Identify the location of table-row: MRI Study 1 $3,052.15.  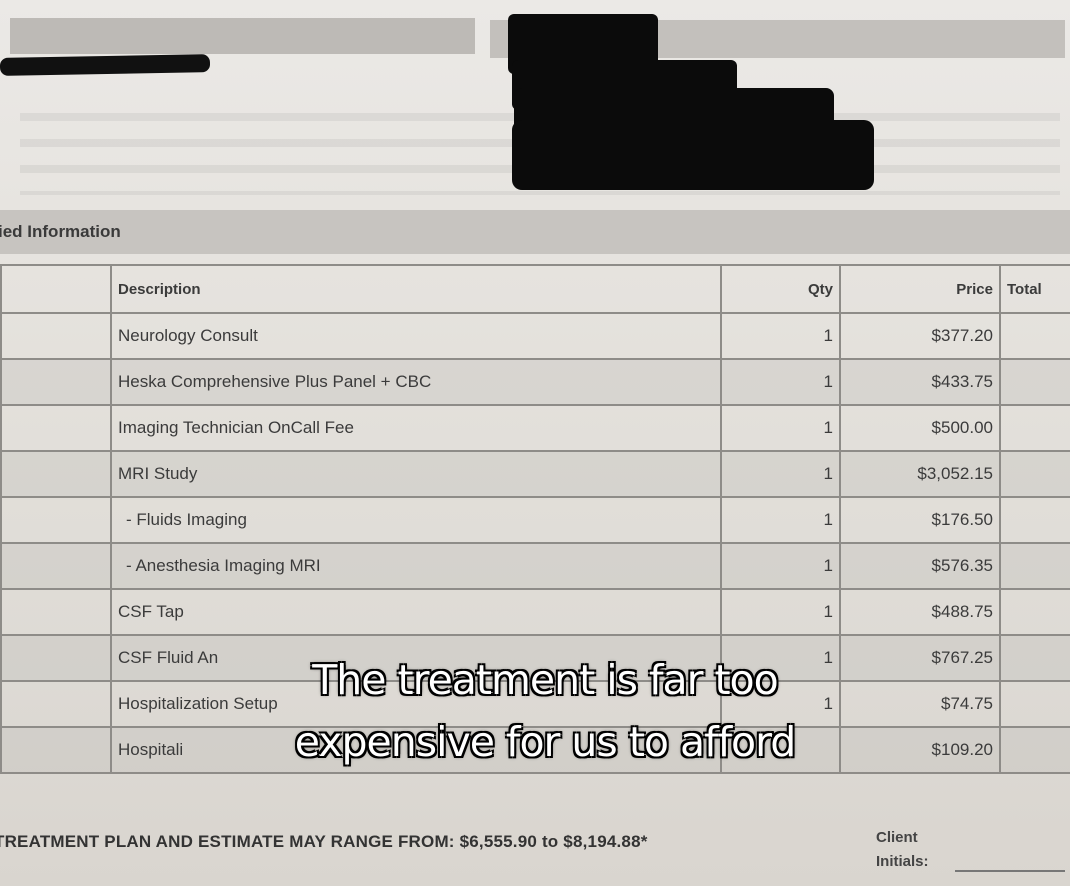
(535, 474).